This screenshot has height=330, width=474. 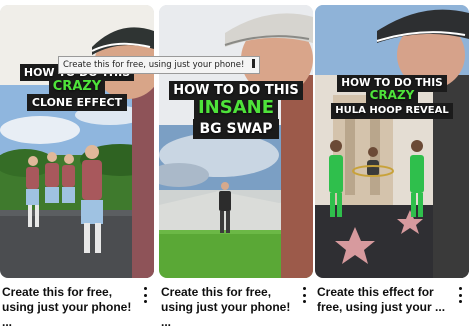 What do you see at coordinates (77, 102) in the screenshot?
I see `overlay-line-3: CLONE EFFECT` at bounding box center [77, 102].